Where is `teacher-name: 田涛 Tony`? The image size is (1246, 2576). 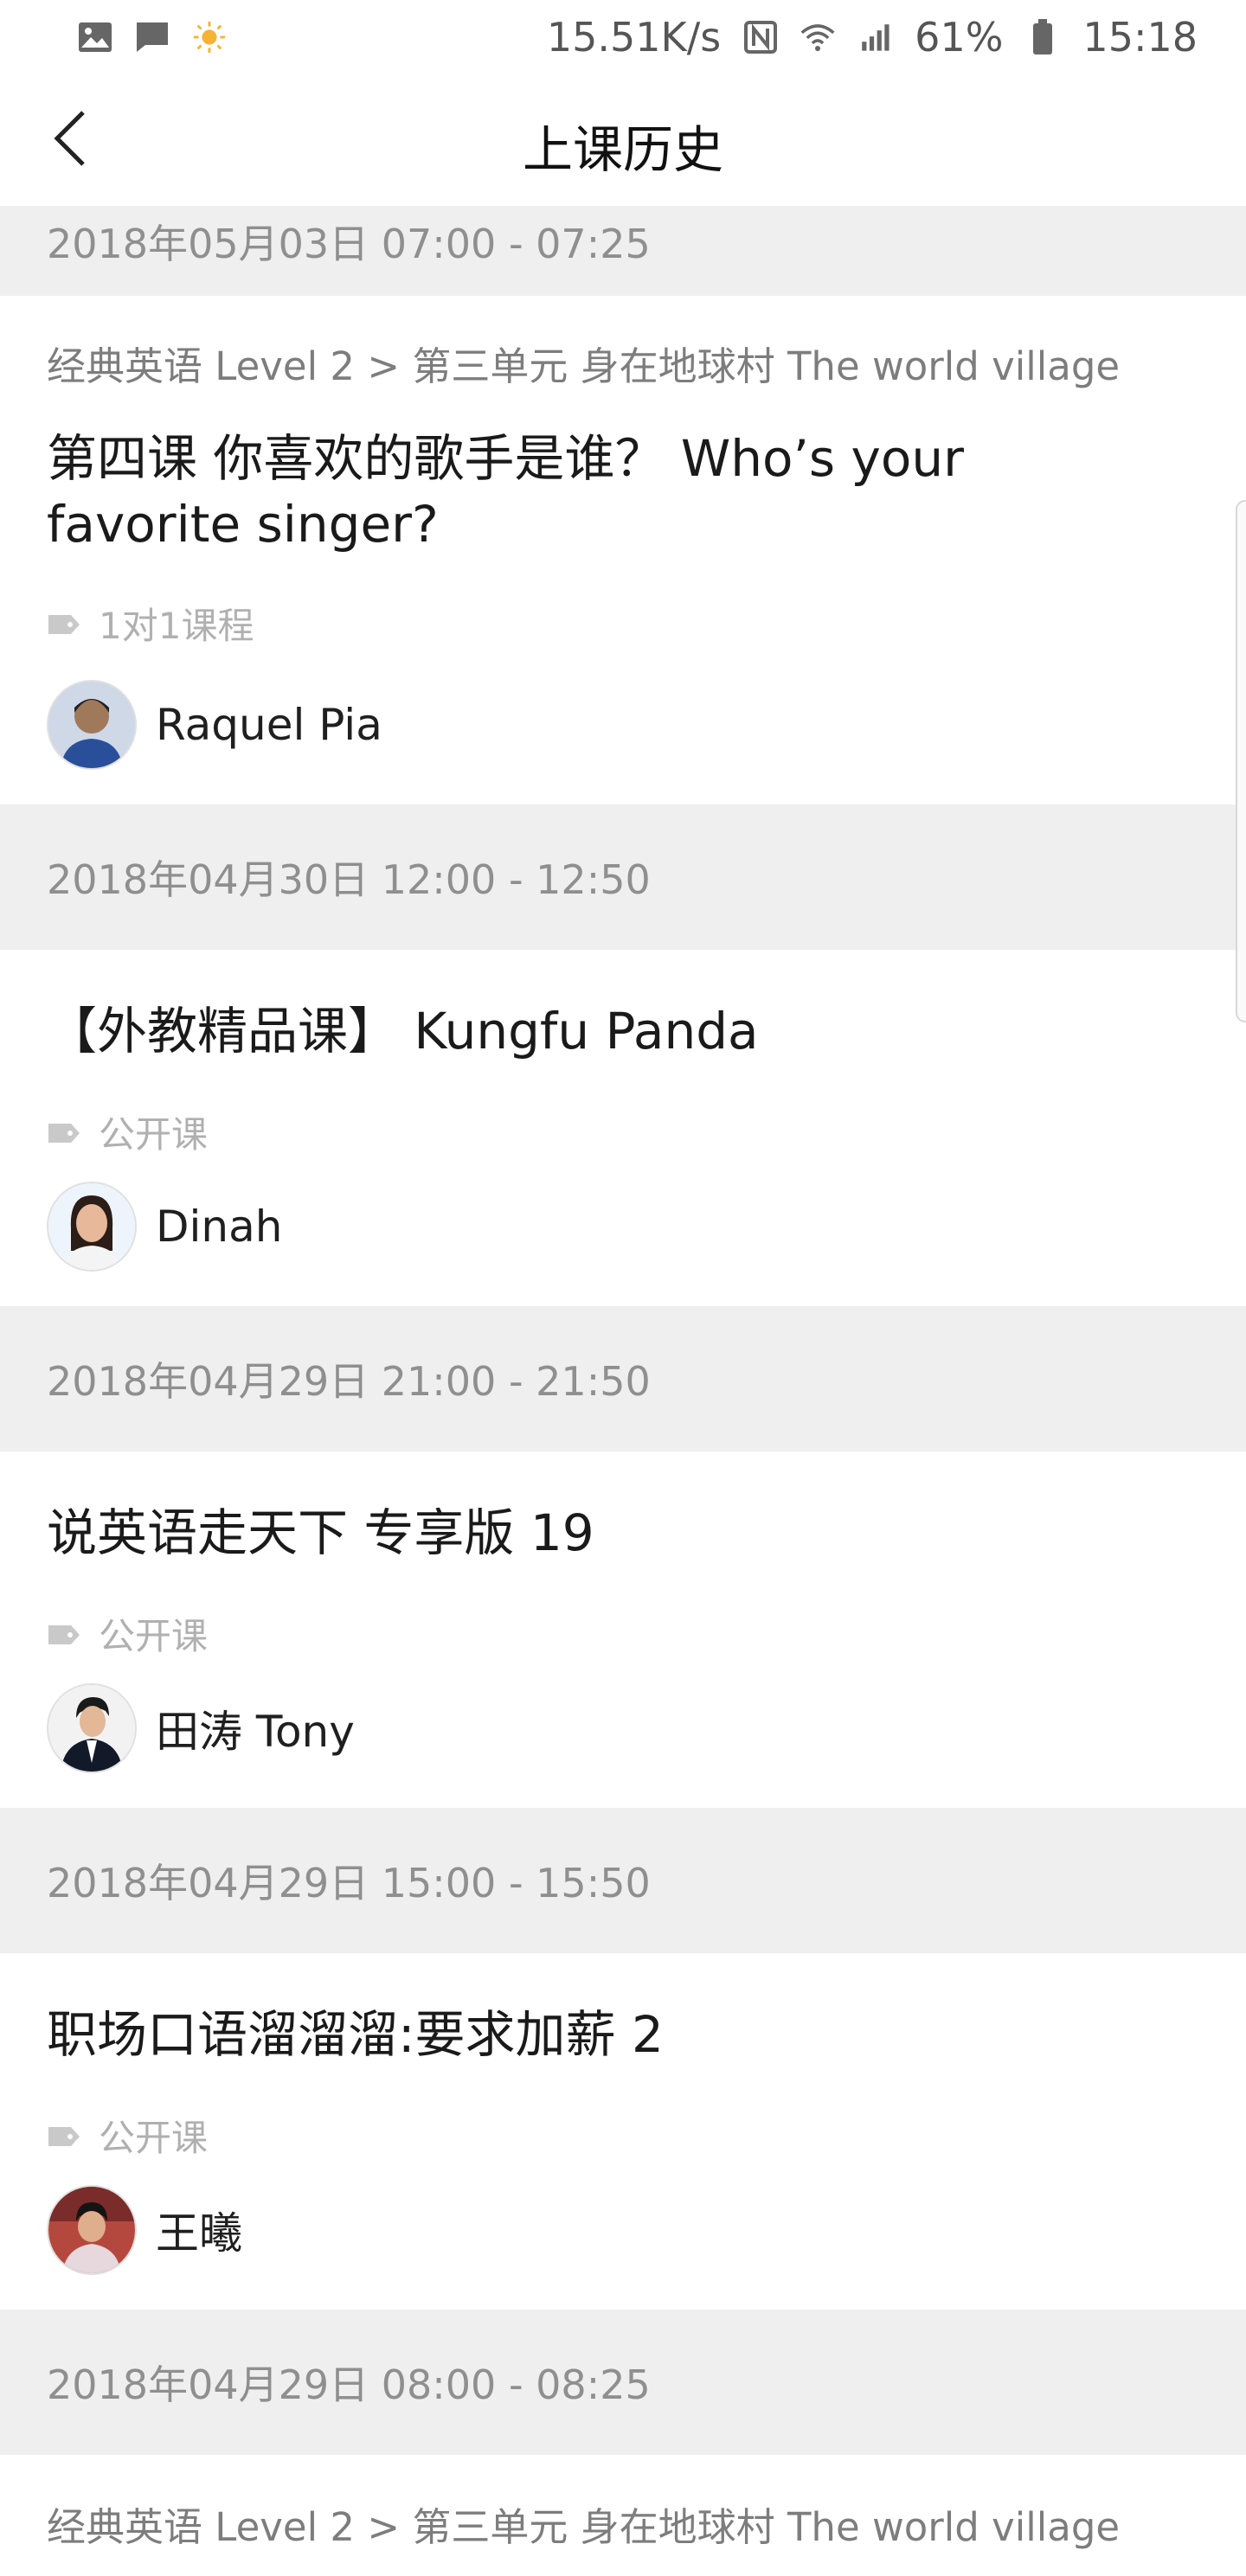
teacher-name: 田涛 Tony is located at coordinates (256, 1732).